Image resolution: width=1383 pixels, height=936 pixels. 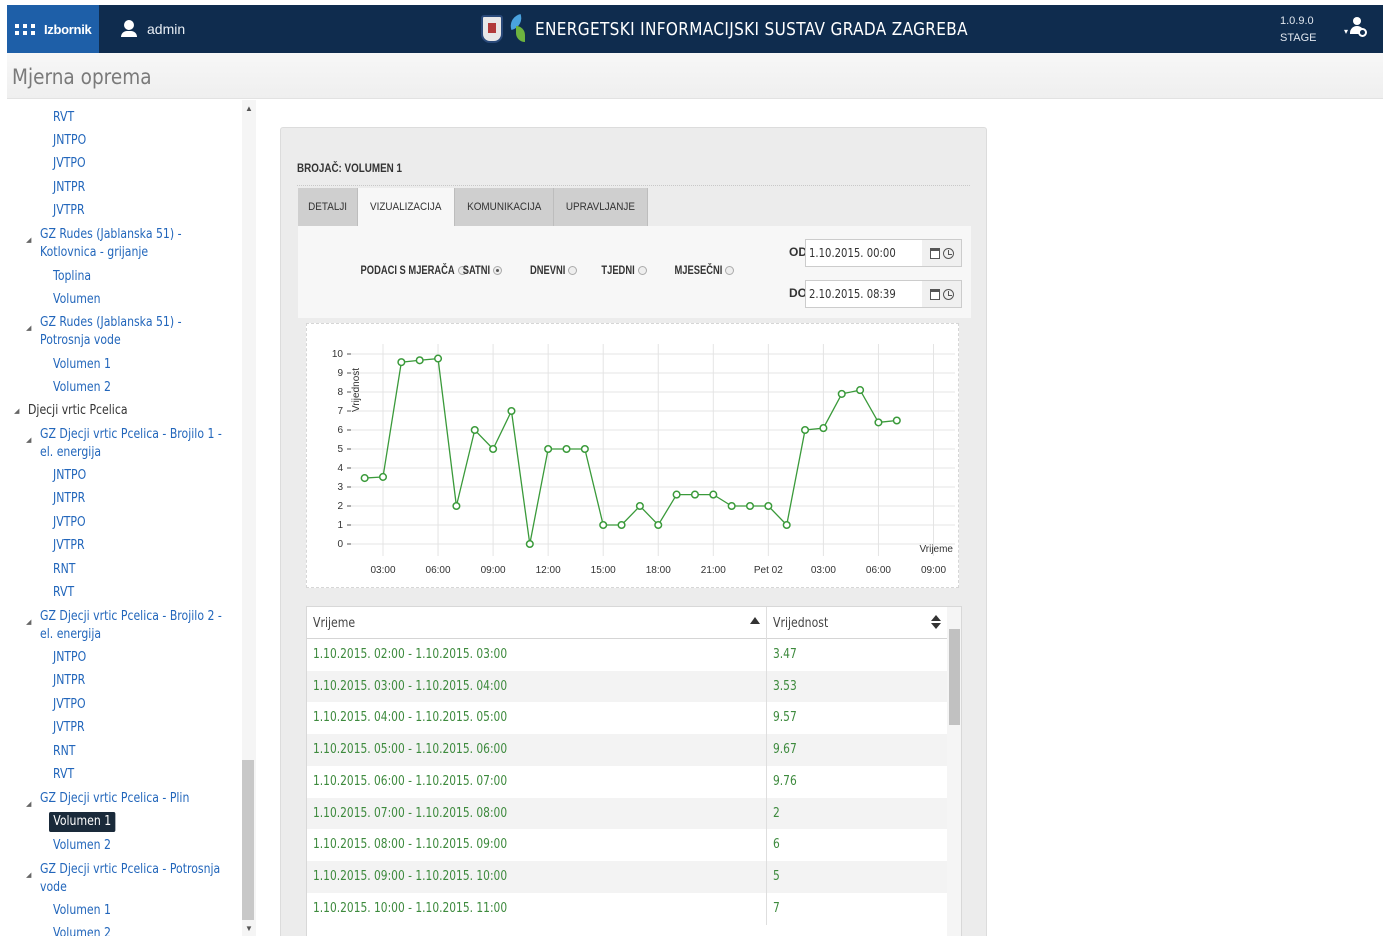 What do you see at coordinates (627, 718) in the screenshot?
I see `table-row: 1.10.2015. 04:00 - 1.10.2015. 05:00 9.57` at bounding box center [627, 718].